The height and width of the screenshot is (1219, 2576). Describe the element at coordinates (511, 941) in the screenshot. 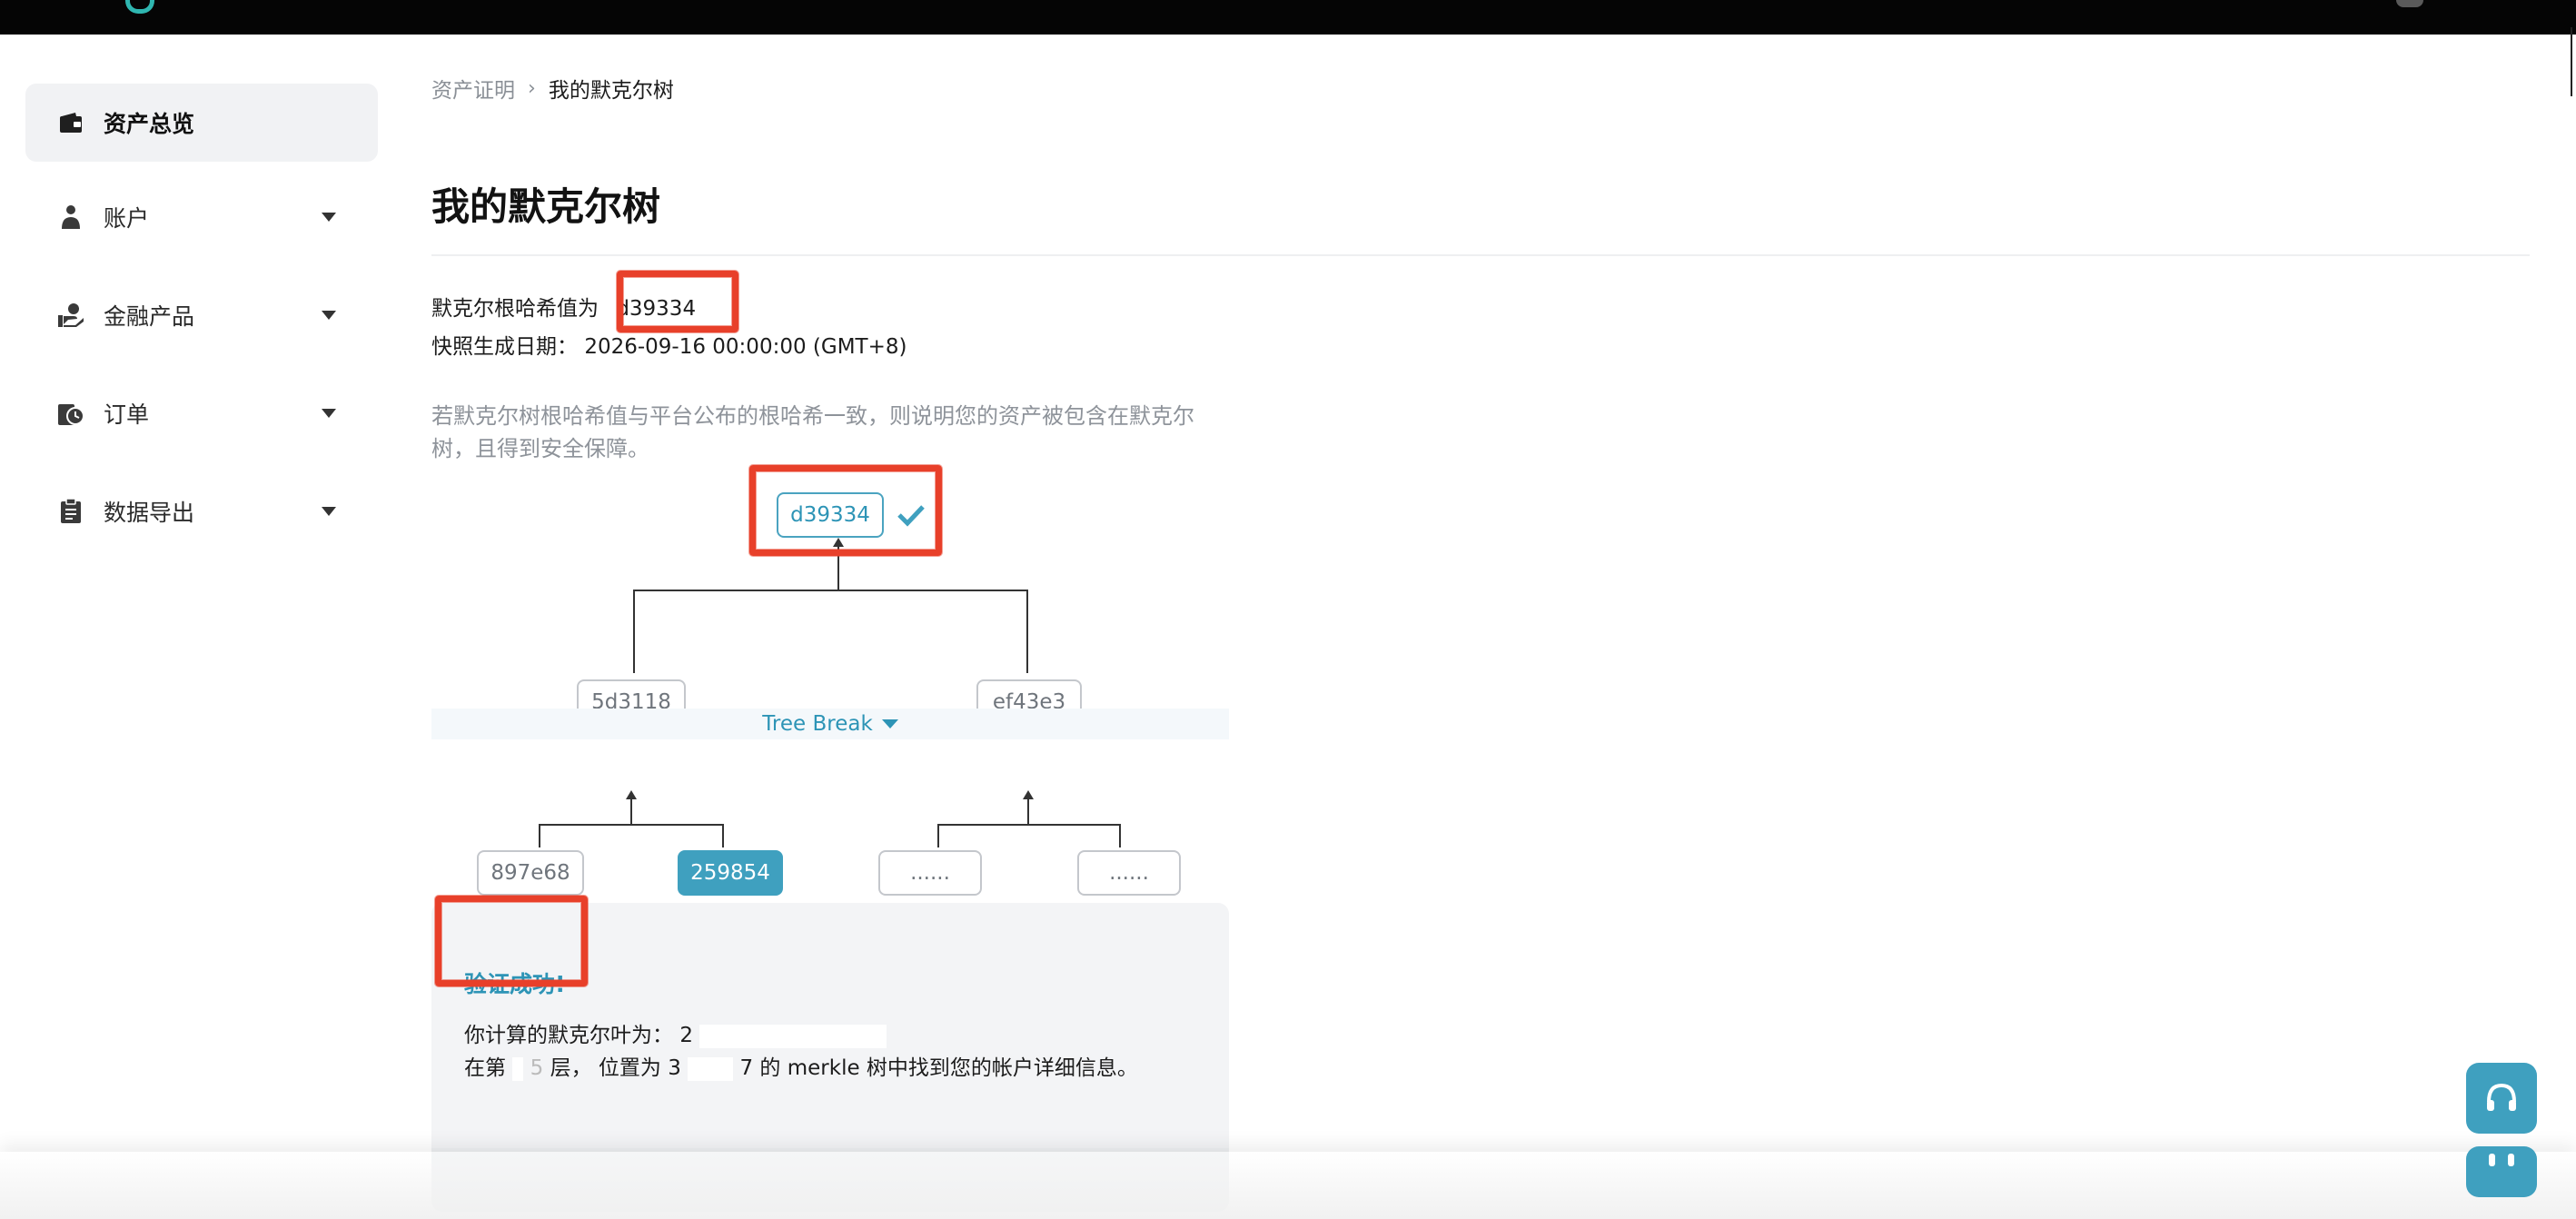

I see `annotation-box-success` at that location.